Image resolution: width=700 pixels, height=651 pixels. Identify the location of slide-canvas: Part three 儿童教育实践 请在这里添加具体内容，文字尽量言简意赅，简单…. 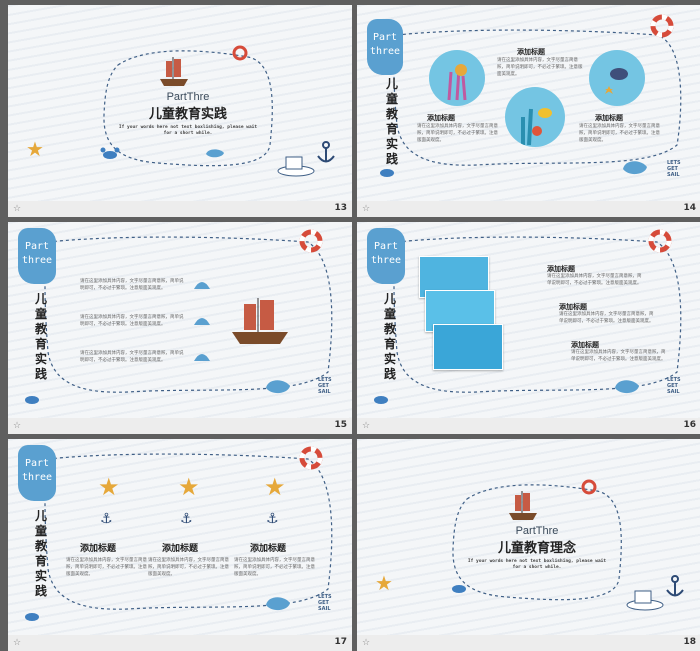
(180, 320).